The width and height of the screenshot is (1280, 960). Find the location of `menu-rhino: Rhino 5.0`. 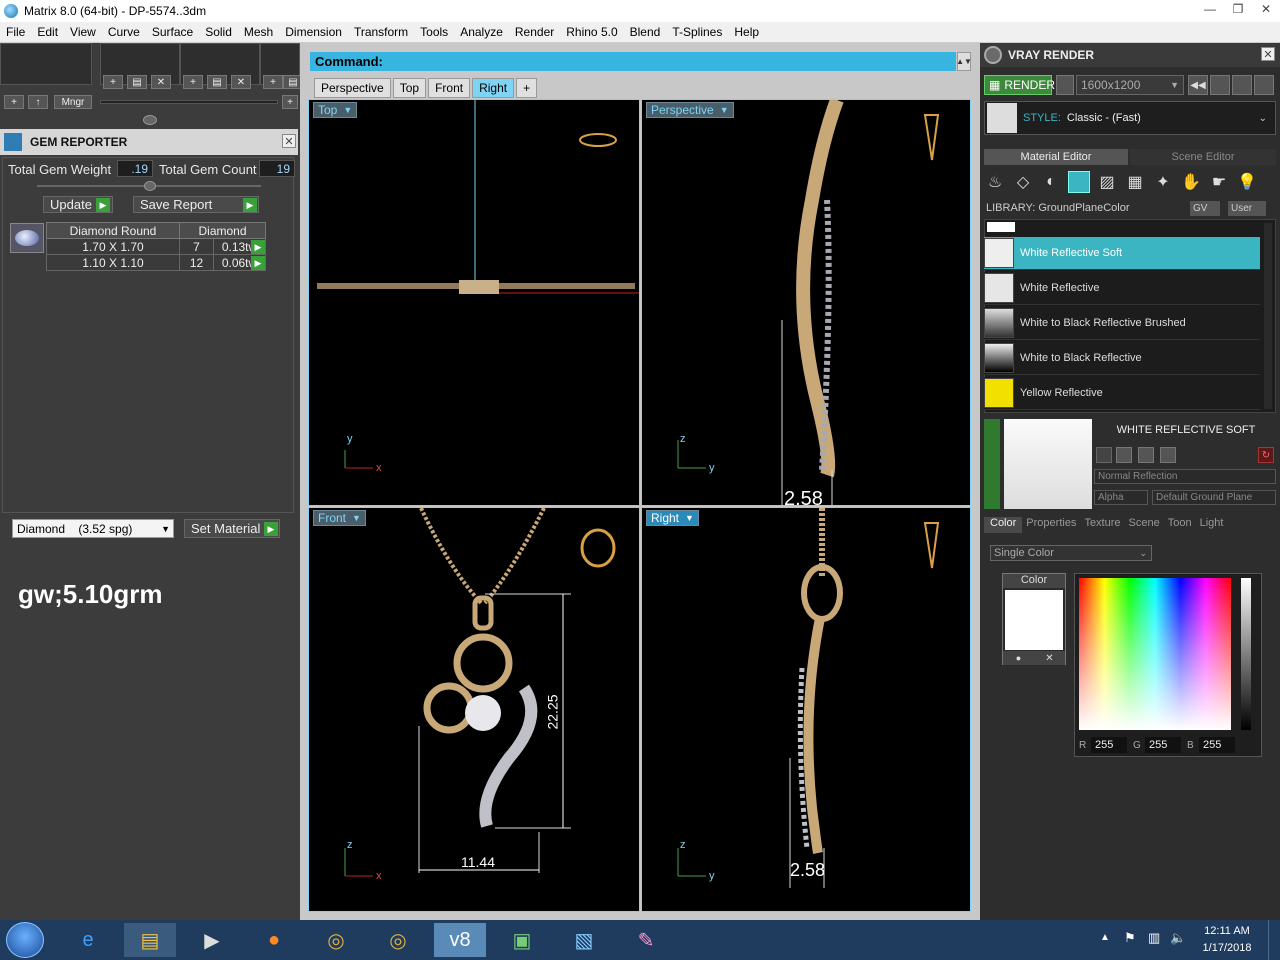

menu-rhino: Rhino 5.0 is located at coordinates (591, 32).